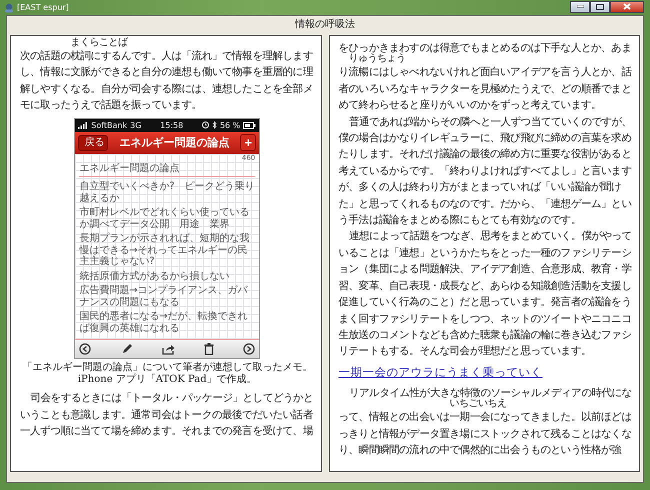 Image resolution: width=650 pixels, height=490 pixels. I want to click on forward-circle-icon, so click(249, 349).